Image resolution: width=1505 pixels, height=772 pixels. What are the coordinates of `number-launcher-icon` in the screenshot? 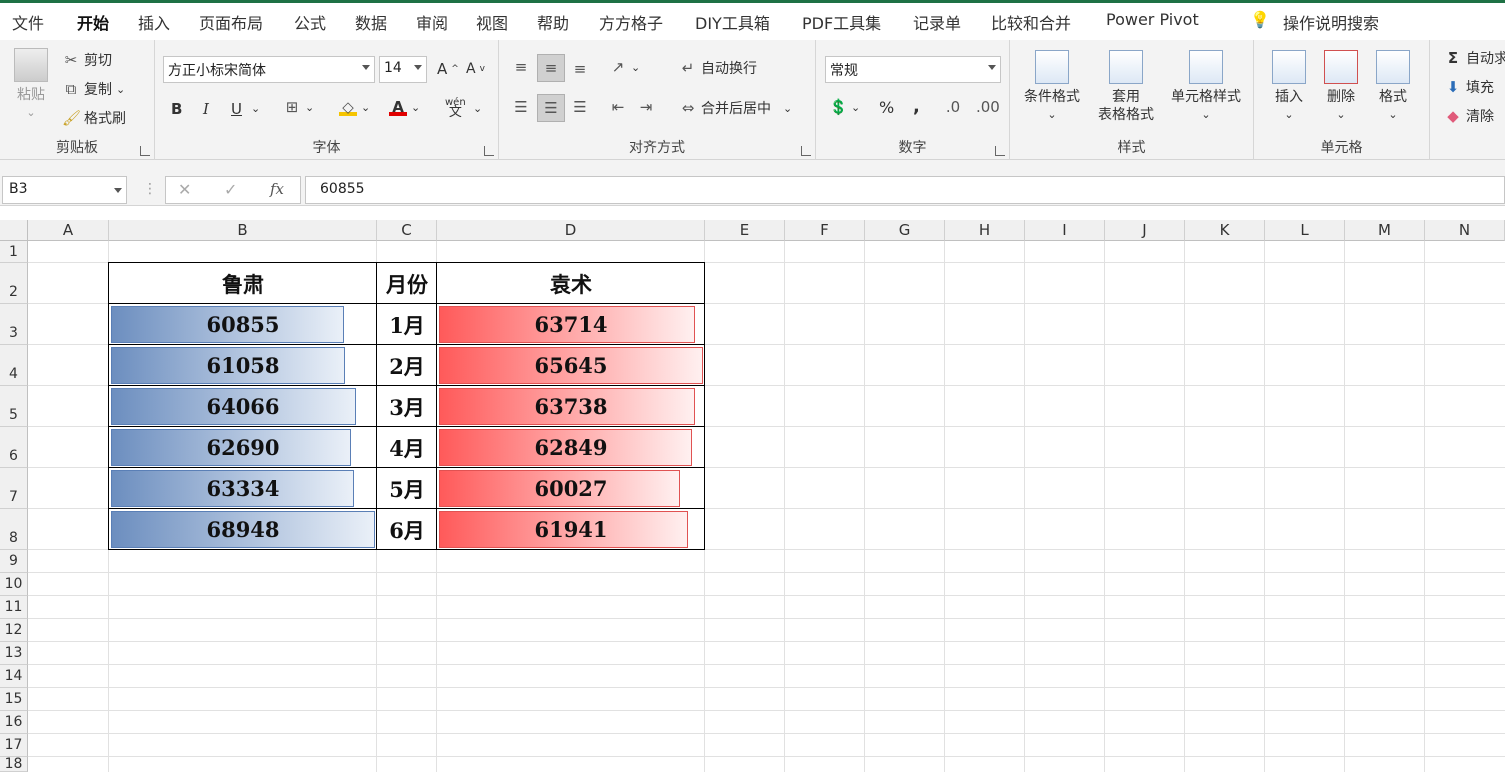 It's located at (1000, 151).